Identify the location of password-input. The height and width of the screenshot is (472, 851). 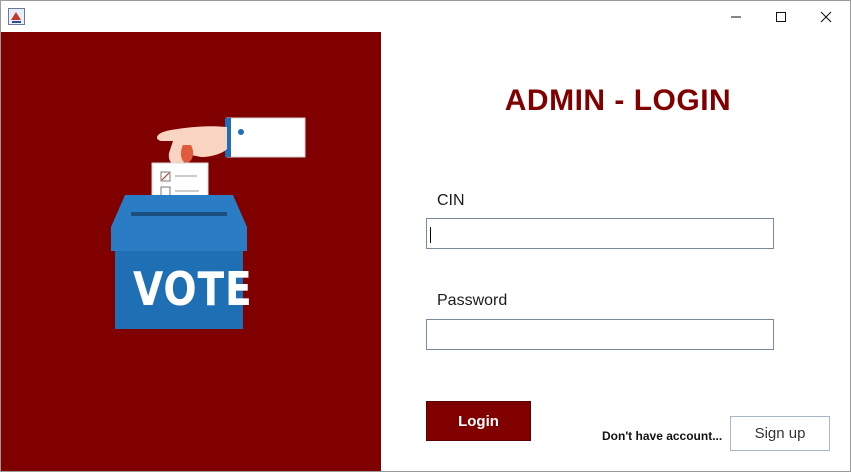
(600, 334).